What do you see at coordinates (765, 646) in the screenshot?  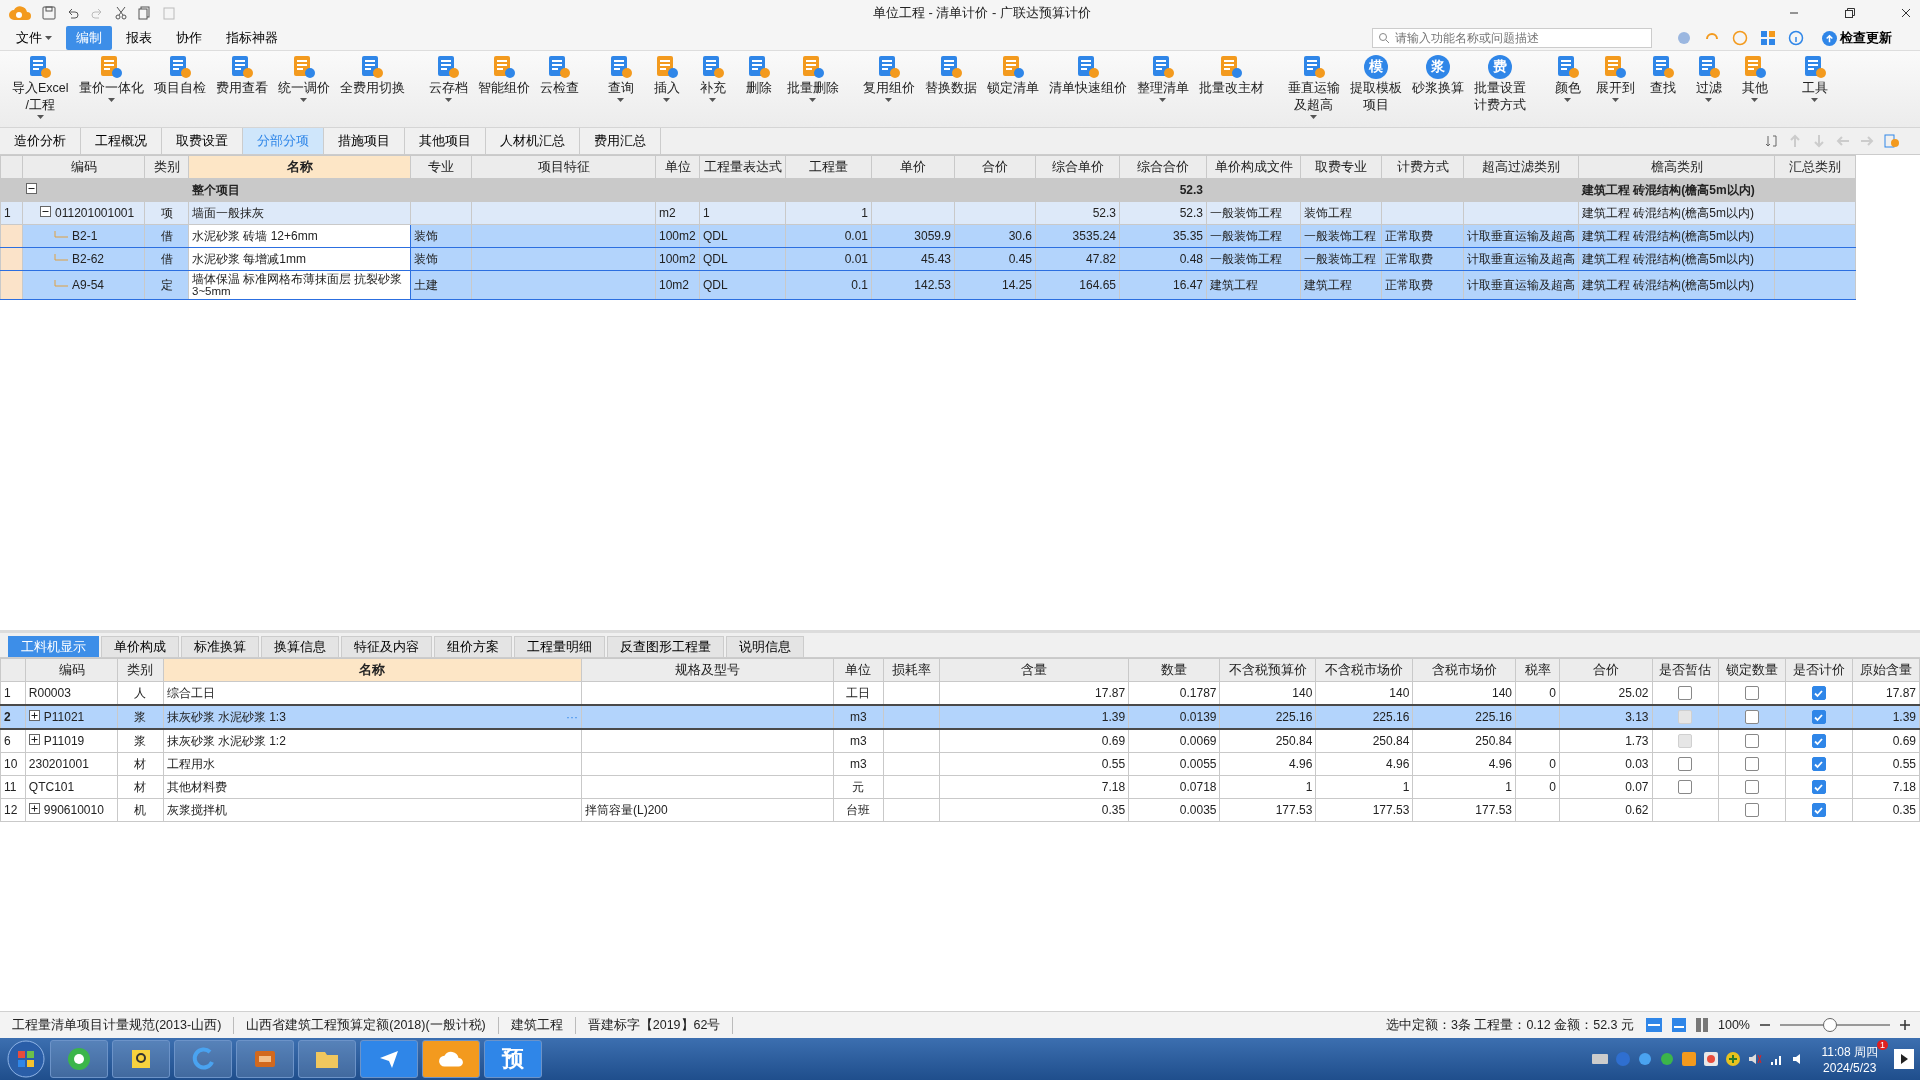 I see `tab: 说明信息` at bounding box center [765, 646].